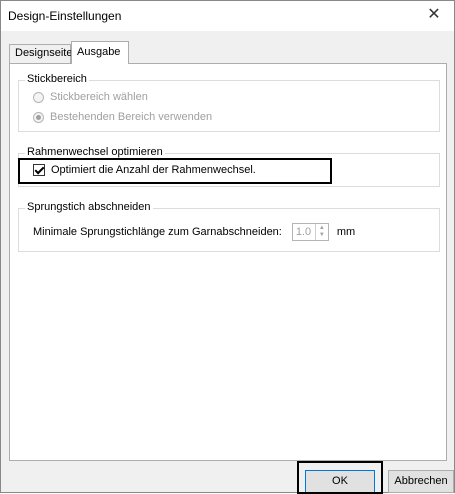 The width and height of the screenshot is (455, 494). I want to click on group-label-rahmenwechsel: Rahmenwechsel optimieren, so click(95, 152).